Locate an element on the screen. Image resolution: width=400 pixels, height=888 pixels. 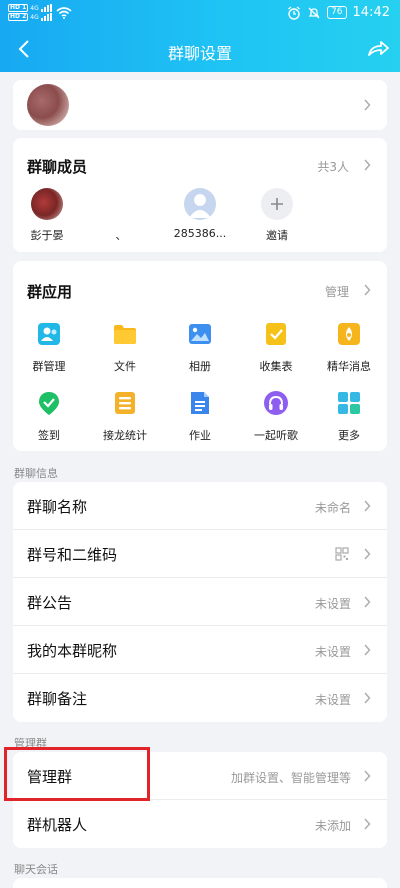
row-label: 群公告 is located at coordinates (50, 603).